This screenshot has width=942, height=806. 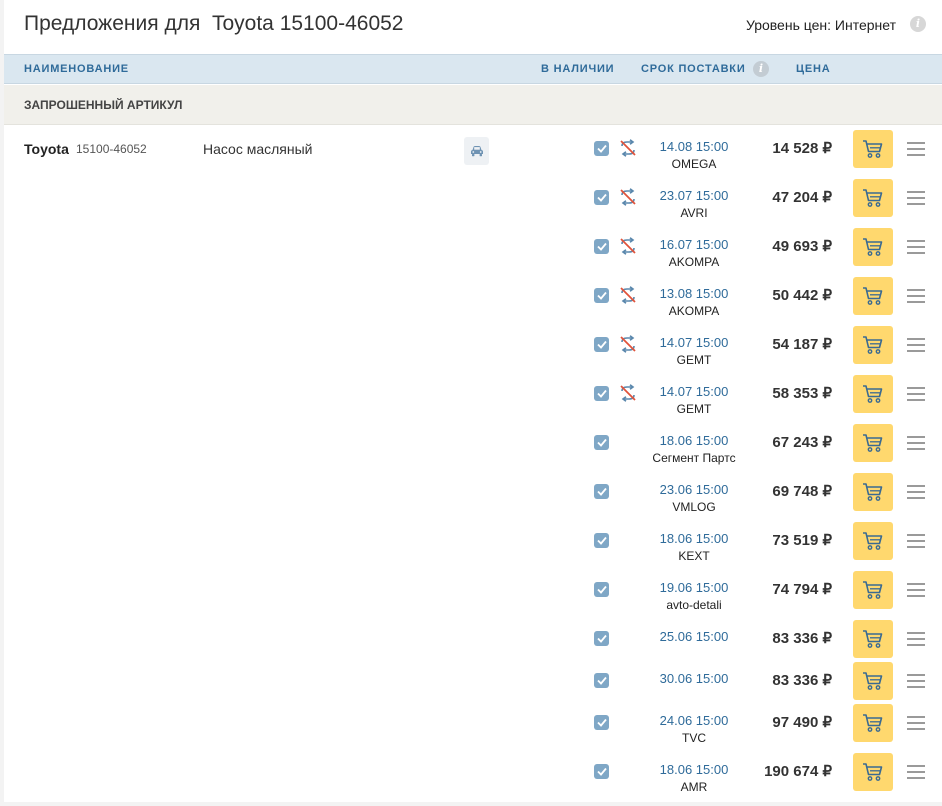 I want to click on supplier-name: OMEGA, so click(x=694, y=164).